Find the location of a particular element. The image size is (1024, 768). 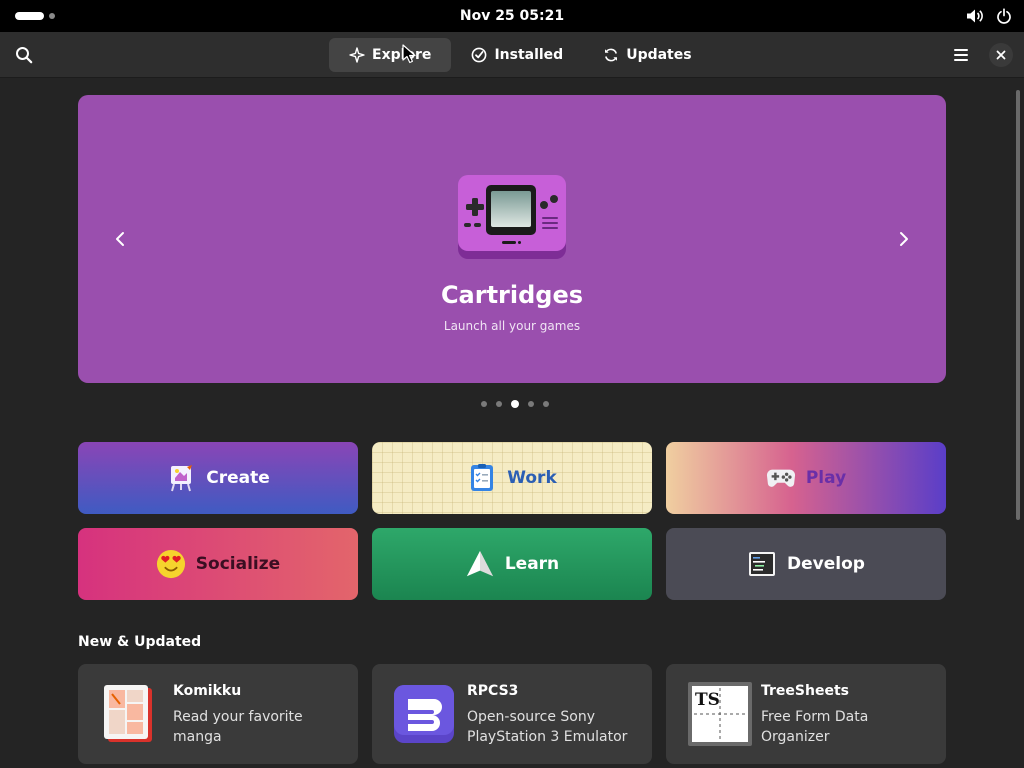

search-button is located at coordinates (24, 55).